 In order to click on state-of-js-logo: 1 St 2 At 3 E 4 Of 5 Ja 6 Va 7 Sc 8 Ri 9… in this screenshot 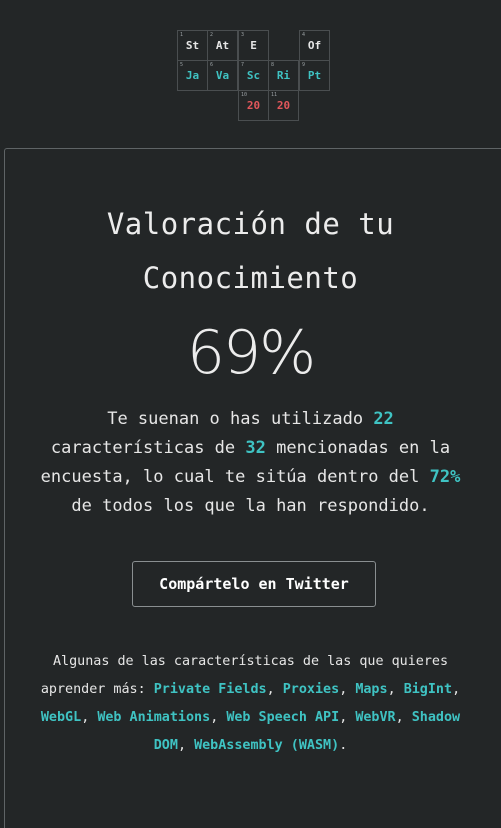, I will do `click(253, 76)`.